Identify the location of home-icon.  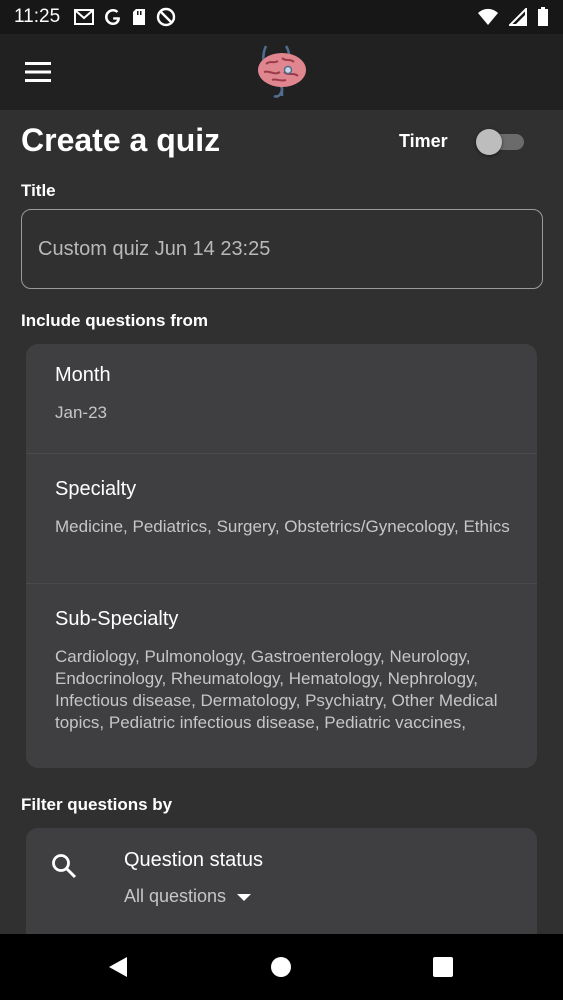
(281, 967).